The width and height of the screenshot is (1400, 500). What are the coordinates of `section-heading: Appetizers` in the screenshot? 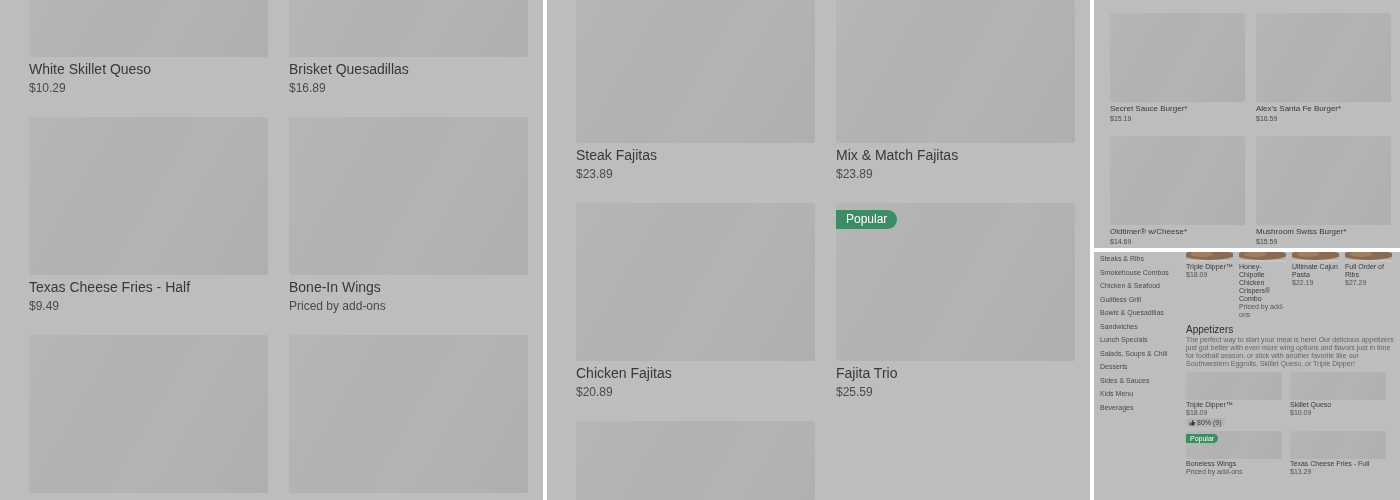 It's located at (1210, 330).